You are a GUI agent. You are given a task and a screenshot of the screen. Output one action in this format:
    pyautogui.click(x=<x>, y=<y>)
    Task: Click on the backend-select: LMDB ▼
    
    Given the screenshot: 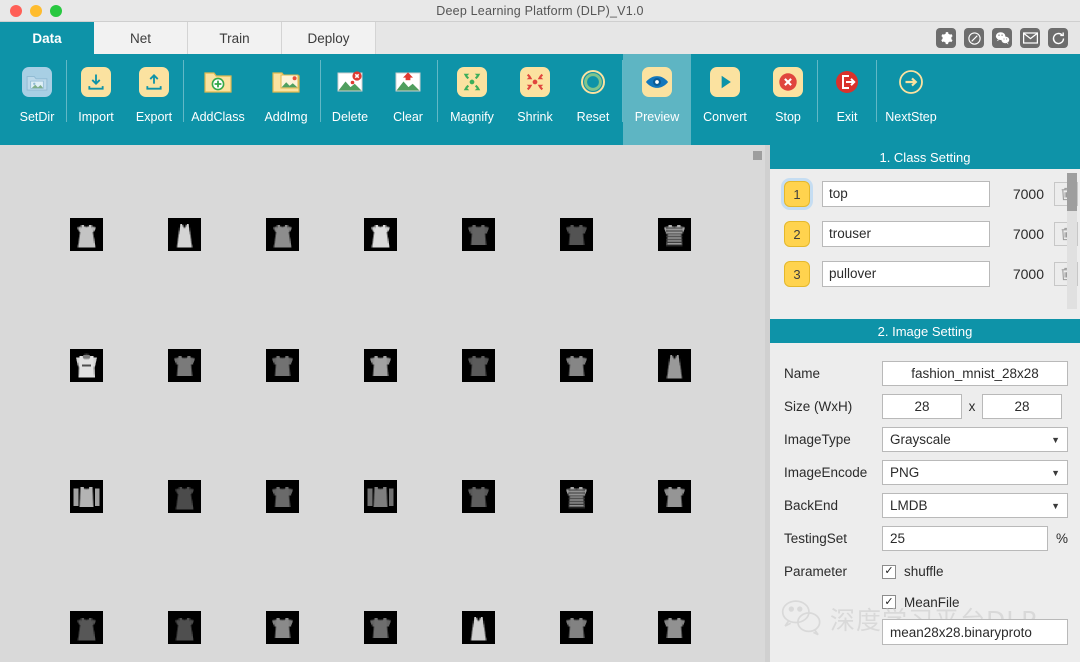 What is the action you would take?
    pyautogui.click(x=975, y=505)
    